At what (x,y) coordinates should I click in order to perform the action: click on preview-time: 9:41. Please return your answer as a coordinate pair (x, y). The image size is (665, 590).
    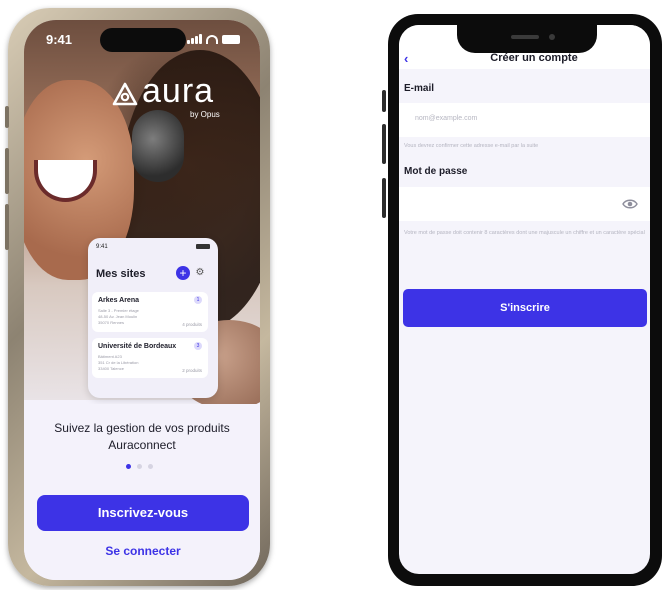
    Looking at the image, I should click on (102, 247).